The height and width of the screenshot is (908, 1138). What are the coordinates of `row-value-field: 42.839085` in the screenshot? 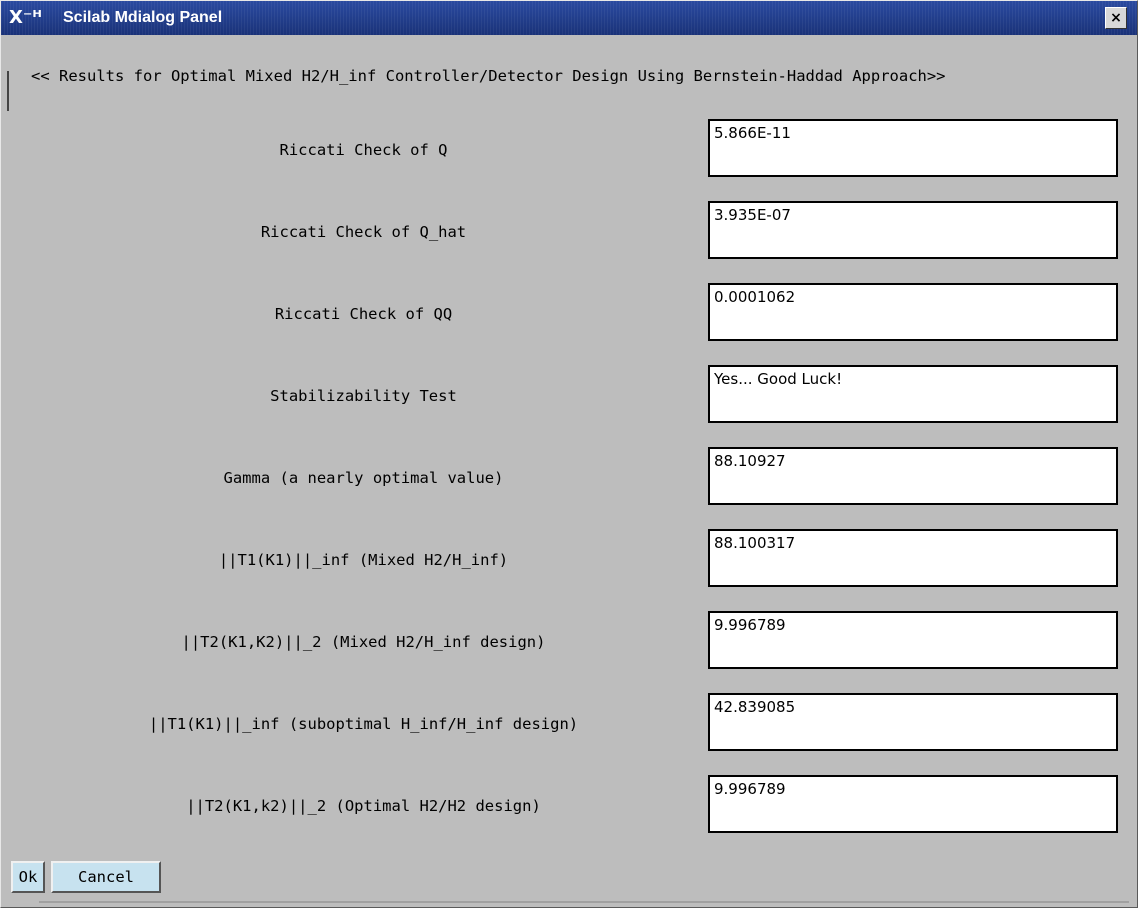 It's located at (913, 722).